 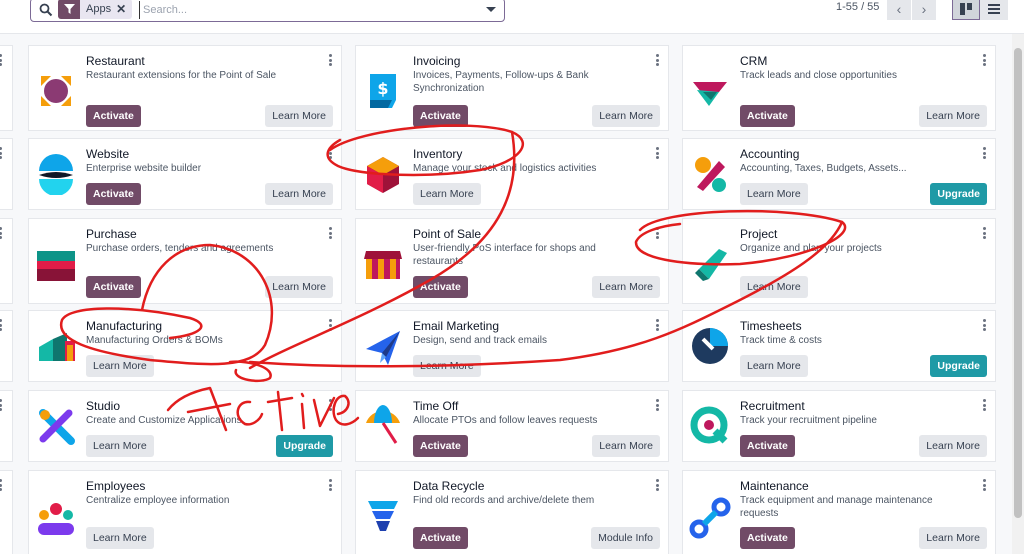 What do you see at coordinates (899, 10) in the screenshot?
I see `pager-previous-button: ‹` at bounding box center [899, 10].